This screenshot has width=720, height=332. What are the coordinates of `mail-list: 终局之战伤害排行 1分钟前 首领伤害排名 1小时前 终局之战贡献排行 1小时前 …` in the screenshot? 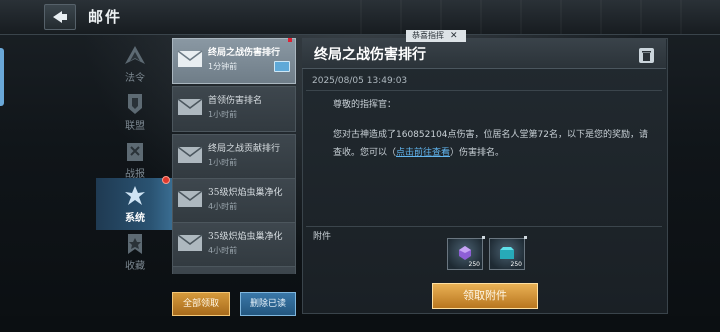 It's located at (234, 156).